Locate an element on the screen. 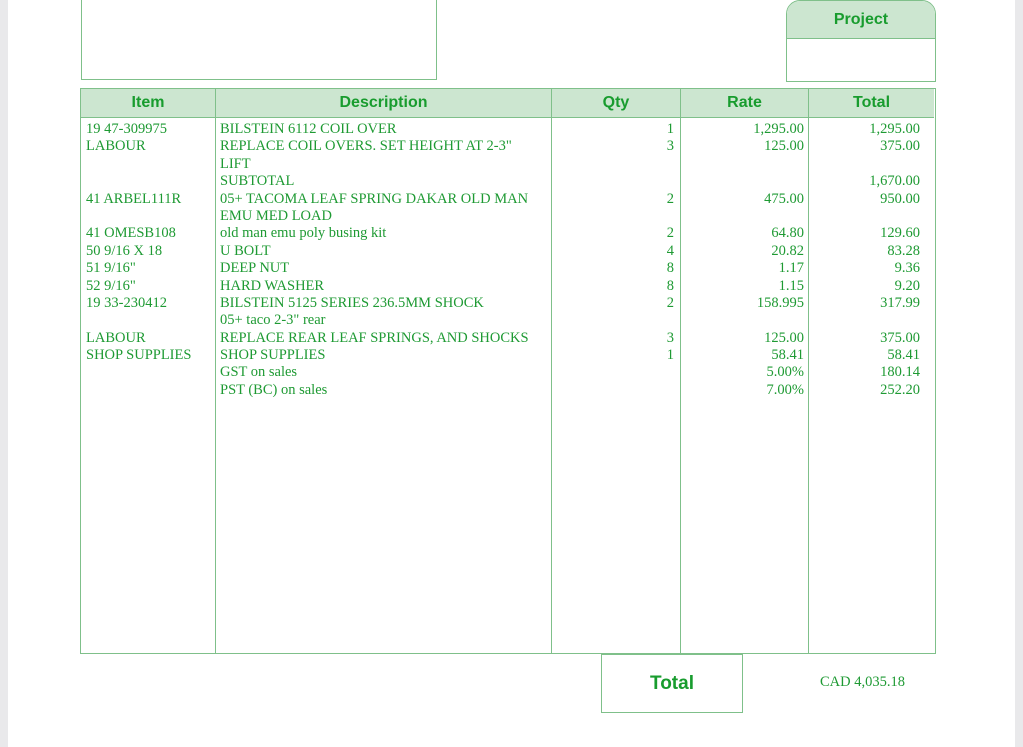  description-cell: LIFT is located at coordinates (235, 163).